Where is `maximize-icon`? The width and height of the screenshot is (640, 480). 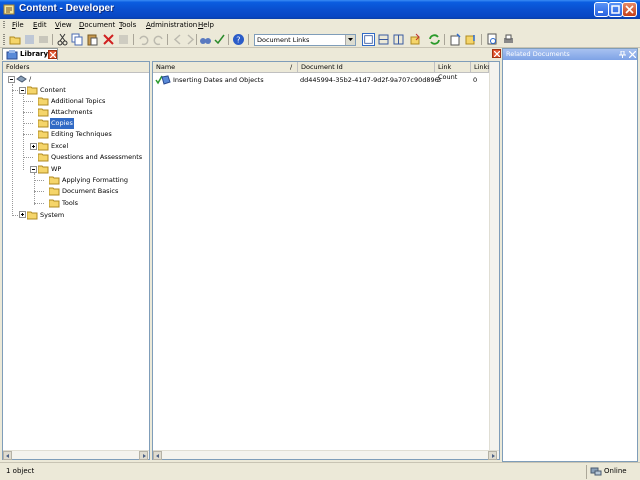
maximize-icon is located at coordinates (615, 9).